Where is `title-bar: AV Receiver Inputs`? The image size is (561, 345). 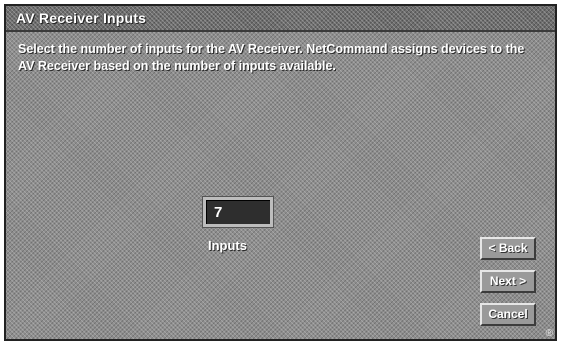
title-bar: AV Receiver Inputs is located at coordinates (280, 19).